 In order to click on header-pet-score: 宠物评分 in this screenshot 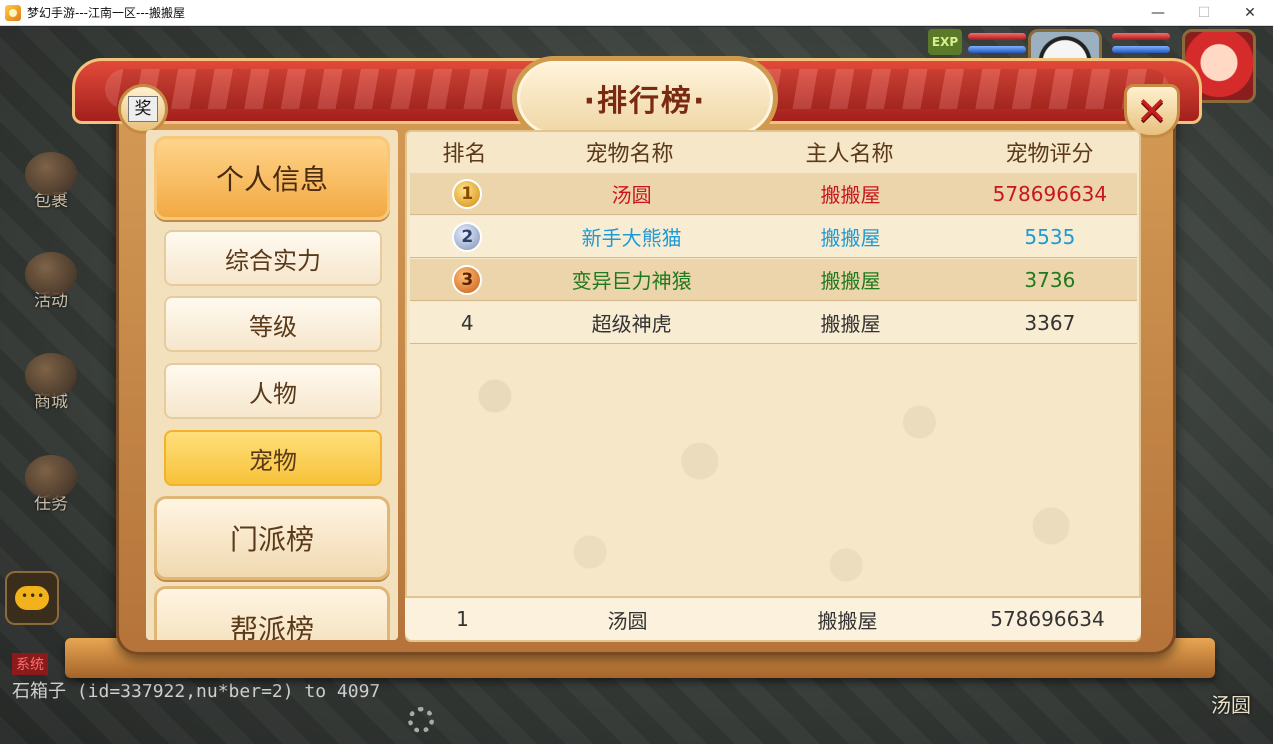, I will do `click(1049, 154)`.